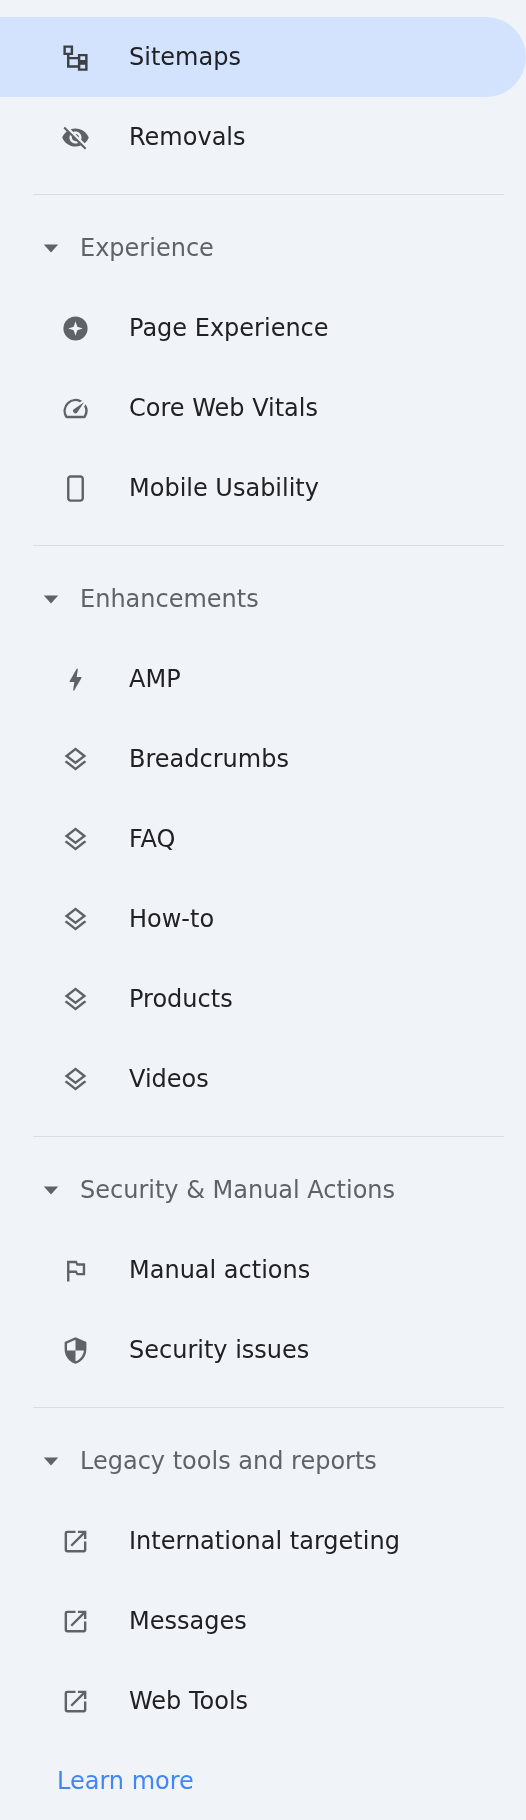  Describe the element at coordinates (263, 137) in the screenshot. I see `nav-item: Removals` at that location.